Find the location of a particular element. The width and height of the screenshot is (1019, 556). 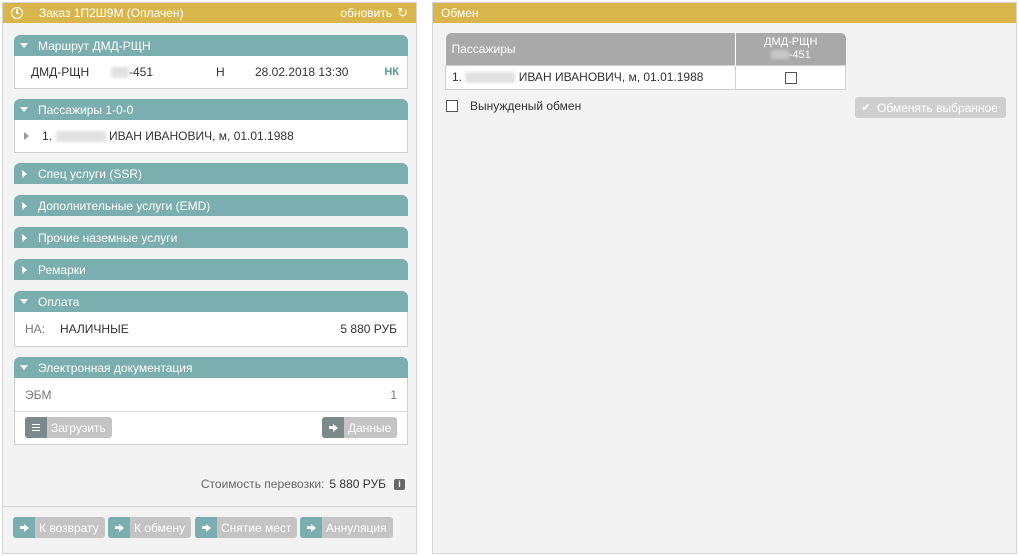

ssr-header-label: Спец услуги (SSR) is located at coordinates (90, 173).